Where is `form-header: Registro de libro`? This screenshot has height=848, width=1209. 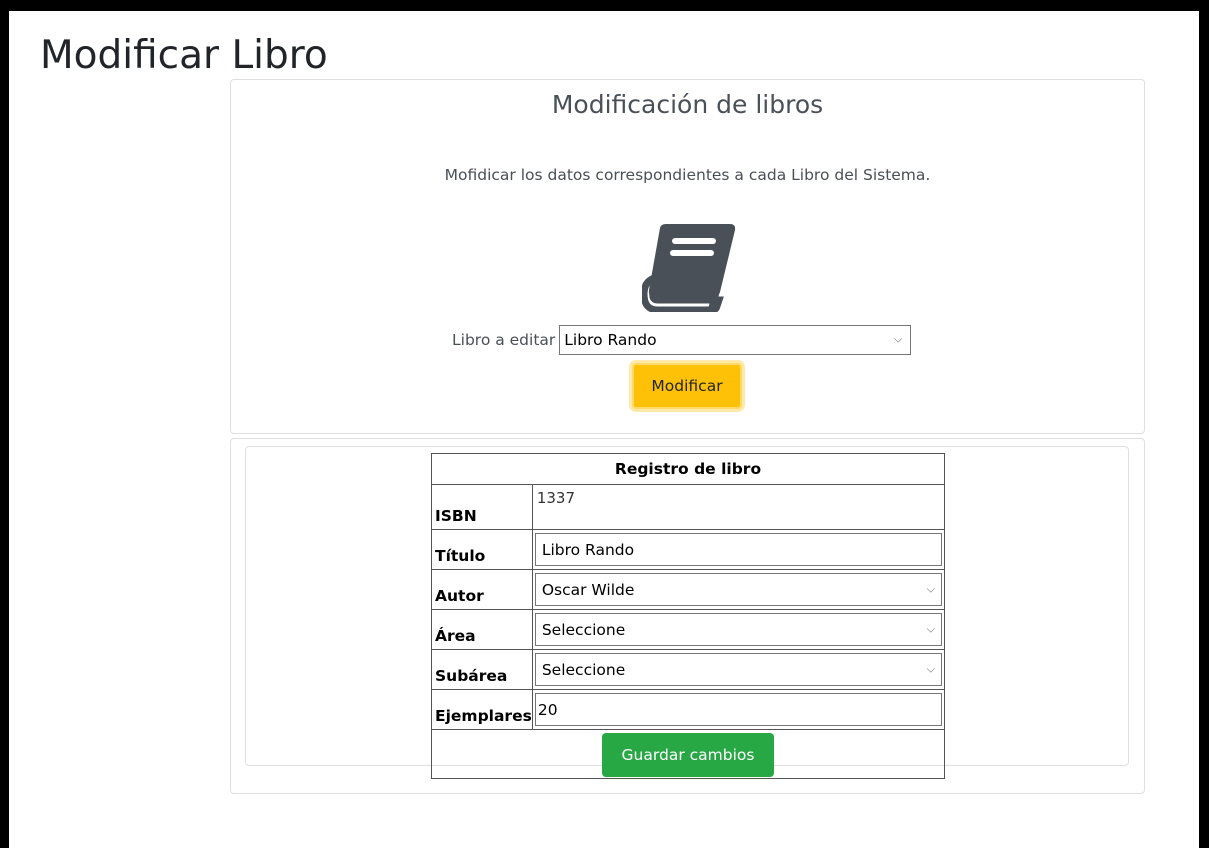 form-header: Registro de libro is located at coordinates (688, 469).